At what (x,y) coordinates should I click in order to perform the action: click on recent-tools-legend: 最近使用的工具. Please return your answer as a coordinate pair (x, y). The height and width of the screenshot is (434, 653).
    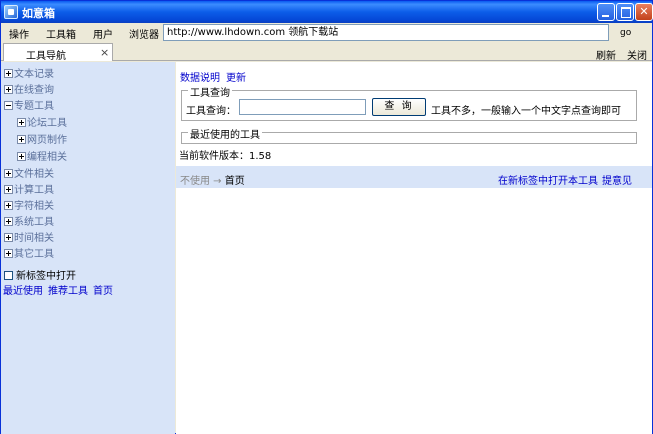
    Looking at the image, I should click on (225, 133).